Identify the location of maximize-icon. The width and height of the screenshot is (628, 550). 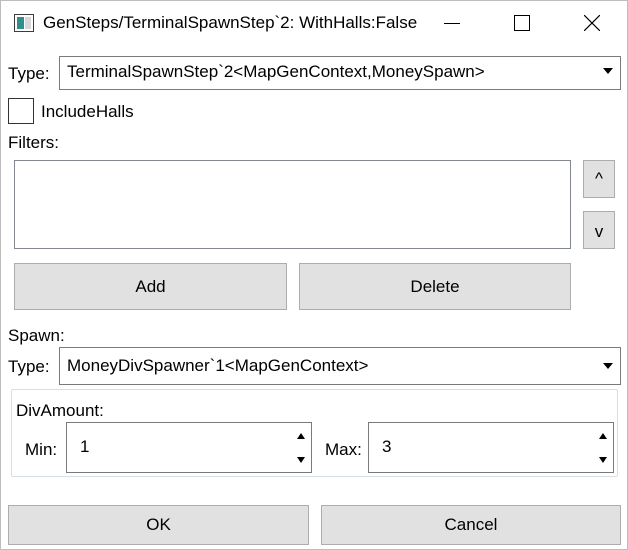
(522, 23).